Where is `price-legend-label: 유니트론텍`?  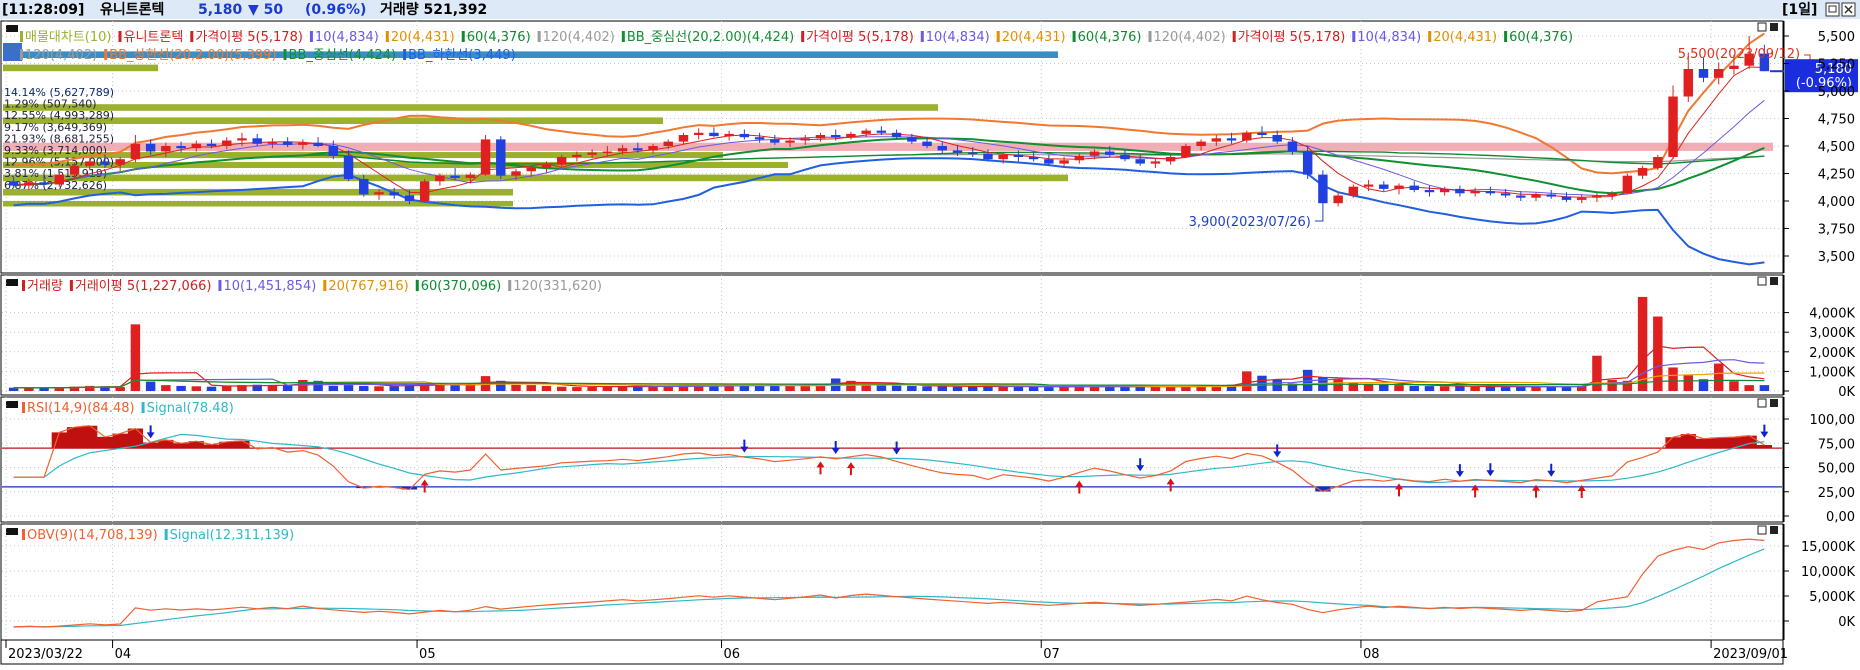 price-legend-label: 유니트론텍 is located at coordinates (154, 37).